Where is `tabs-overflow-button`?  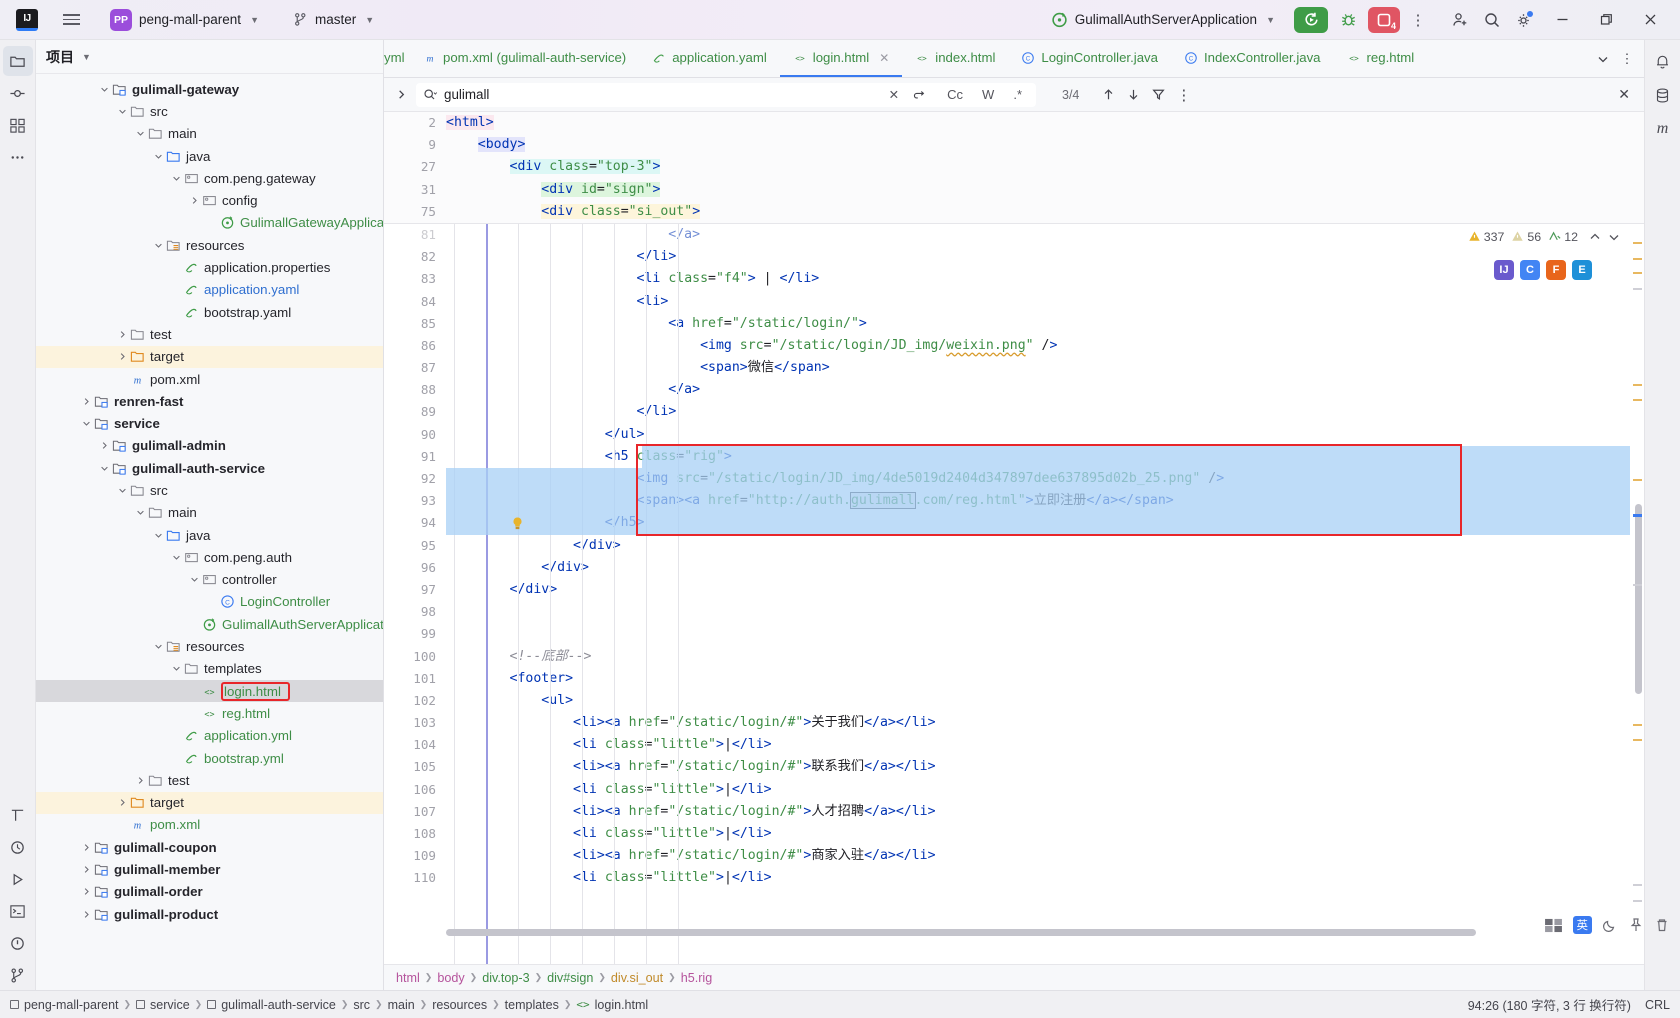
tabs-overflow-button is located at coordinates (1603, 59).